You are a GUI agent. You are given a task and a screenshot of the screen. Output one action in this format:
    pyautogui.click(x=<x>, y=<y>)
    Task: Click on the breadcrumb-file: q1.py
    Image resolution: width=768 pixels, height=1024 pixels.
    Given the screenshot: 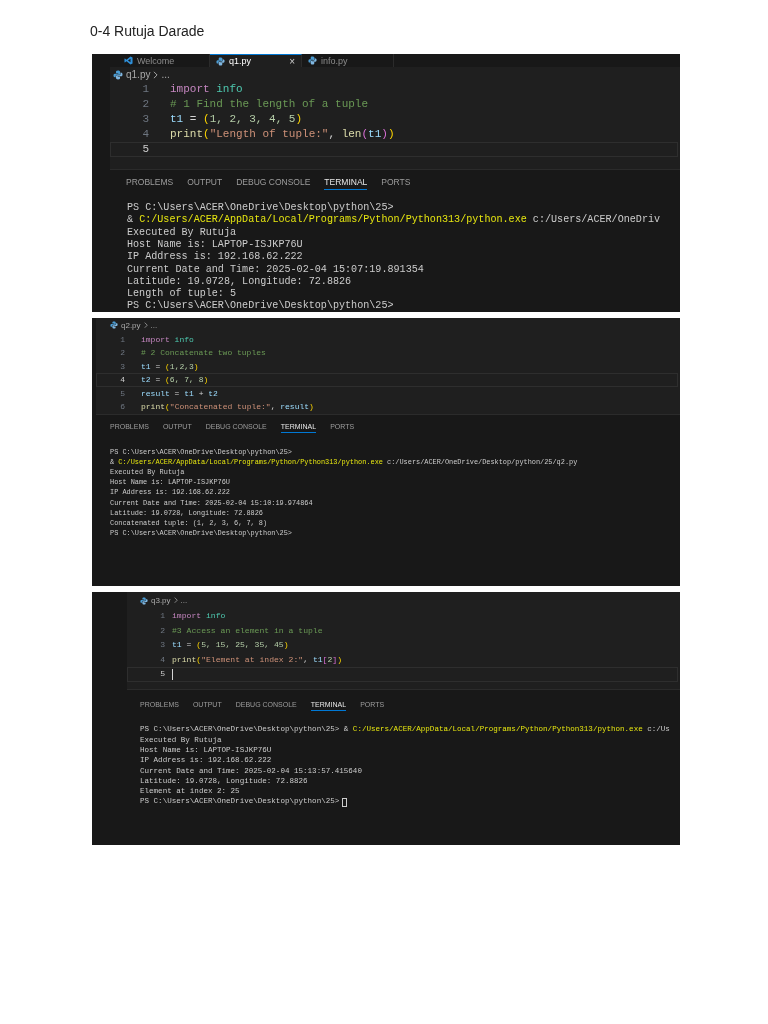 What is the action you would take?
    pyautogui.click(x=138, y=74)
    